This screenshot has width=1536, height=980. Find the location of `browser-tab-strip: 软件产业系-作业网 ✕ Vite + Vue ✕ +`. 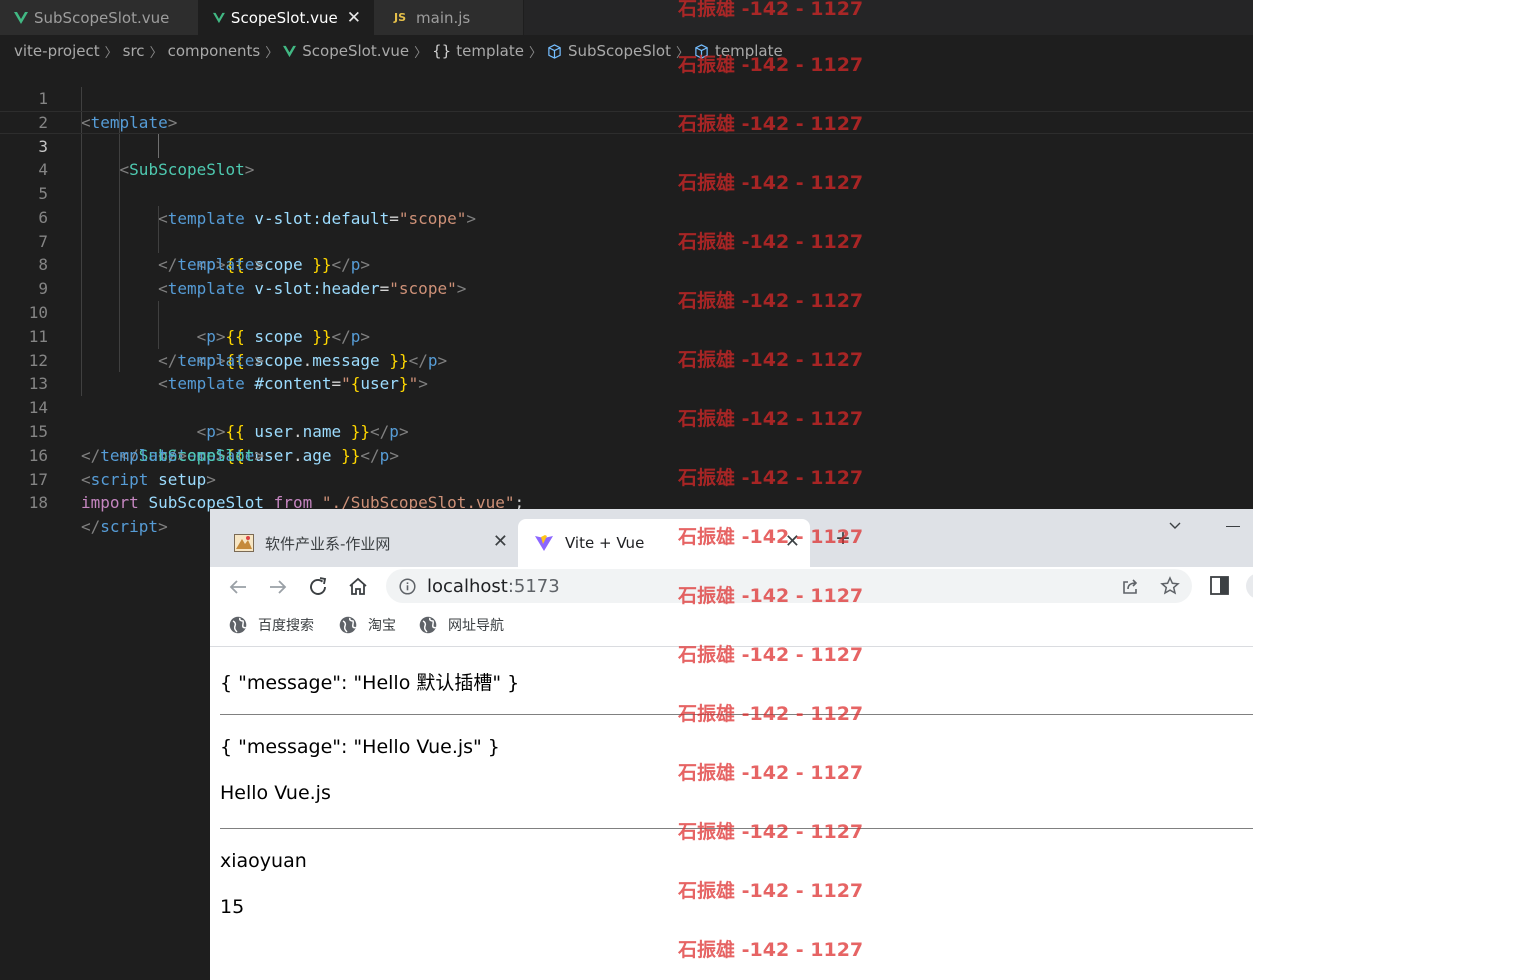

browser-tab-strip: 软件产业系-作业网 ✕ Vite + Vue ✕ + is located at coordinates (731, 538).